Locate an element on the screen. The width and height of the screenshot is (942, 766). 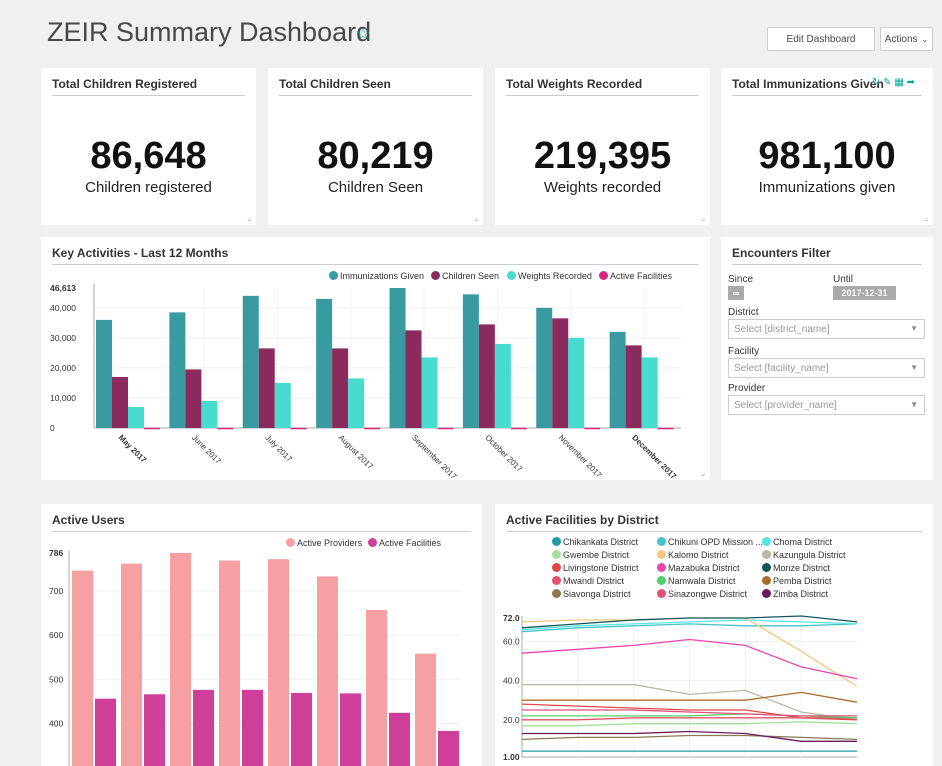
kpi-subtitle: Children Seen is located at coordinates (375, 187).